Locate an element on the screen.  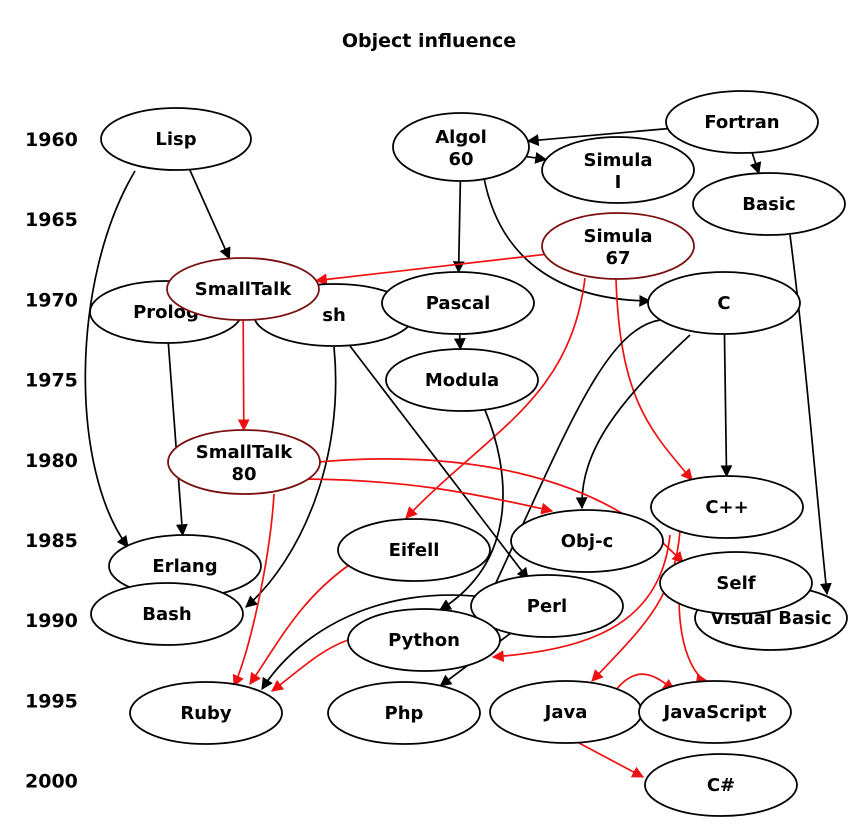
edge-algol-to-pascal is located at coordinates (458, 227).